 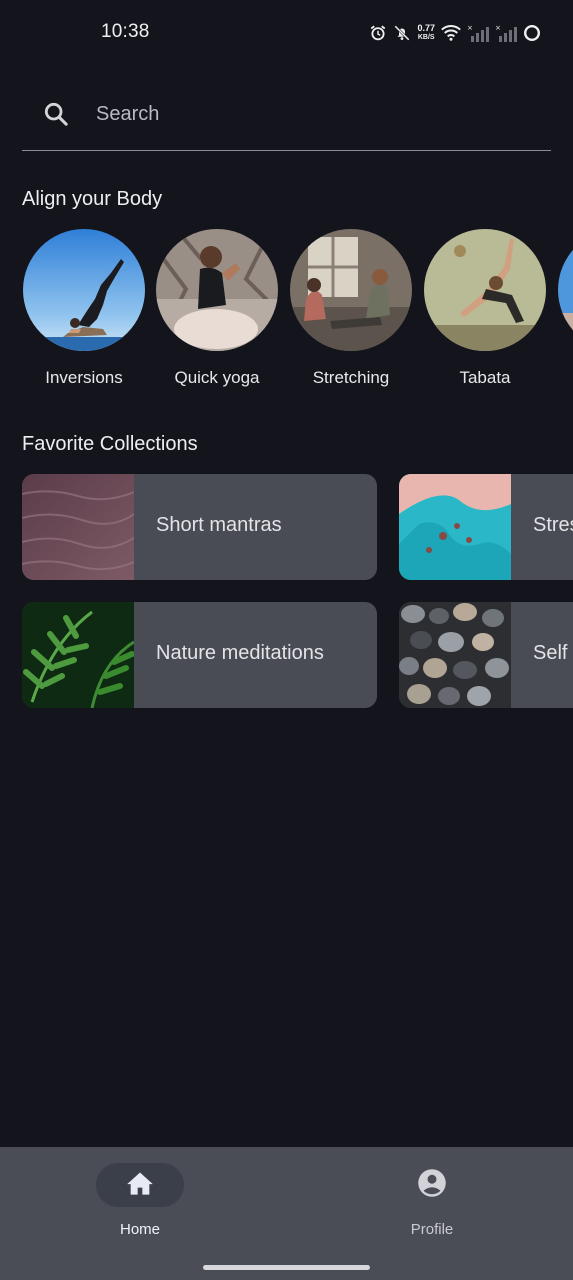 I want to click on nav-home-pill, so click(x=140, y=1185).